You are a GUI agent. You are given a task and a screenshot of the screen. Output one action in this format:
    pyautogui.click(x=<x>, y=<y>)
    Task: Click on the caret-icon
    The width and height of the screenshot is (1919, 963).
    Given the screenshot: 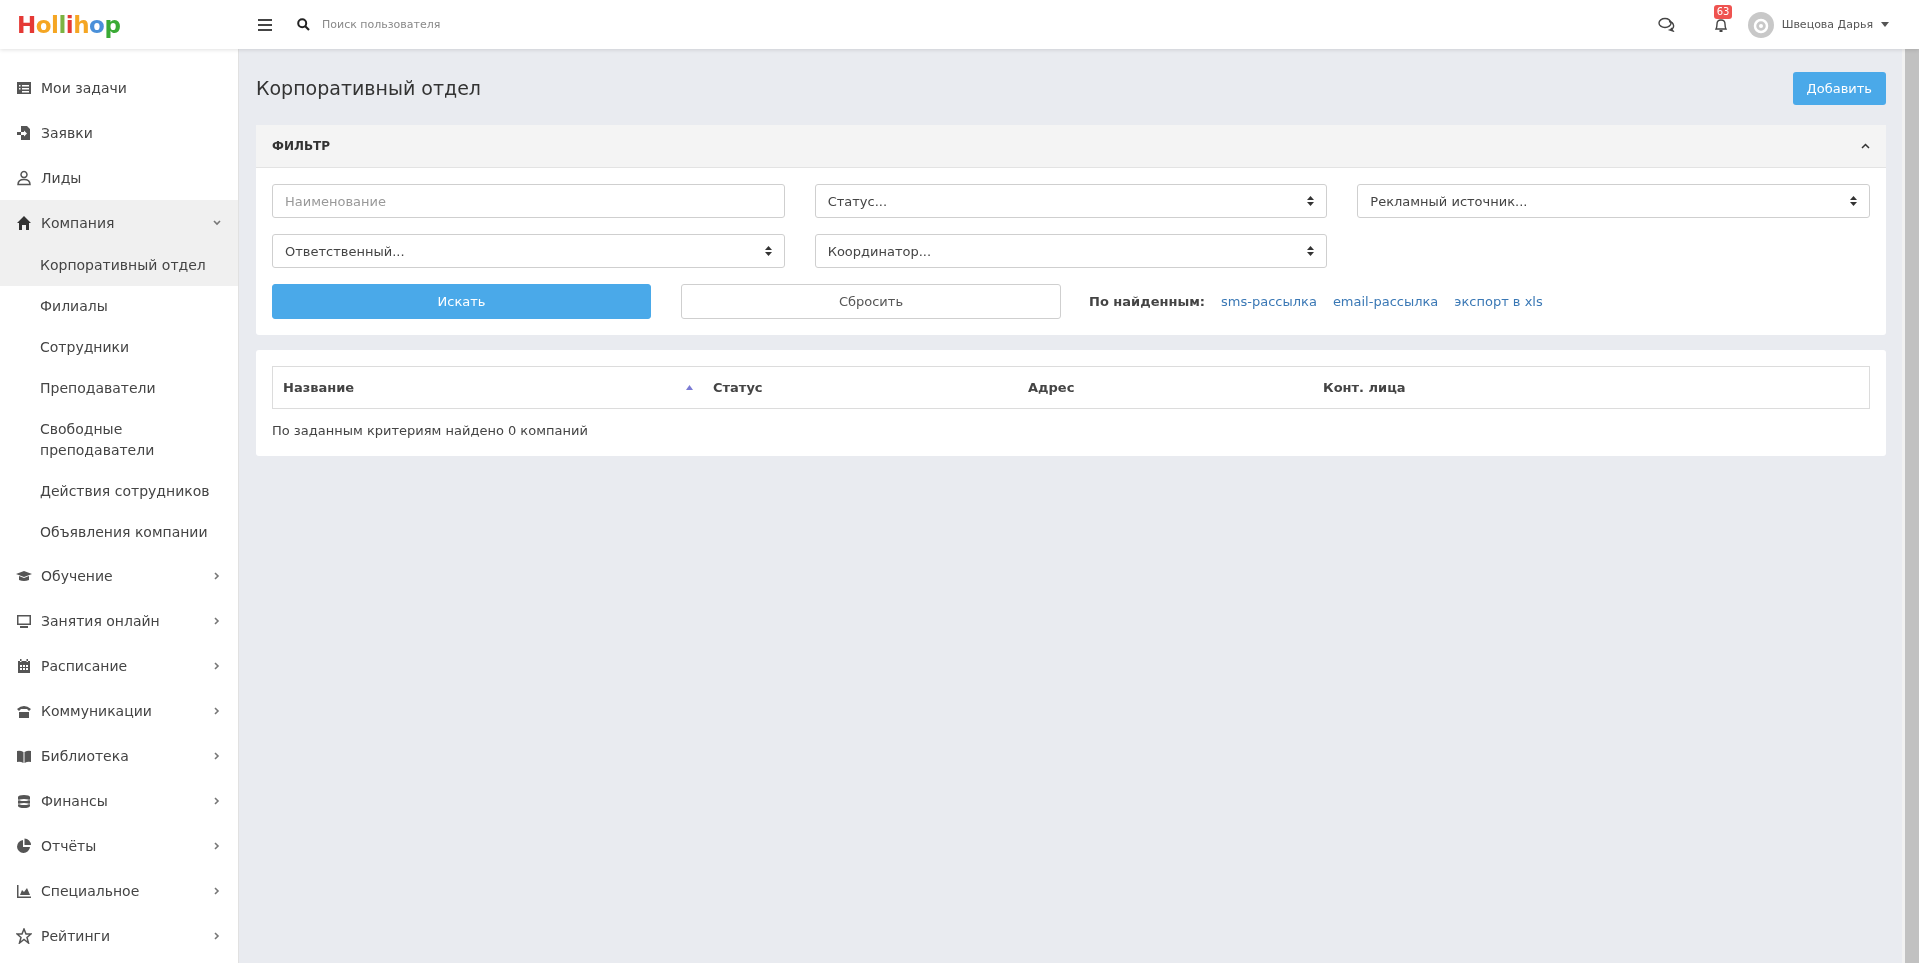 What is the action you would take?
    pyautogui.click(x=1885, y=24)
    